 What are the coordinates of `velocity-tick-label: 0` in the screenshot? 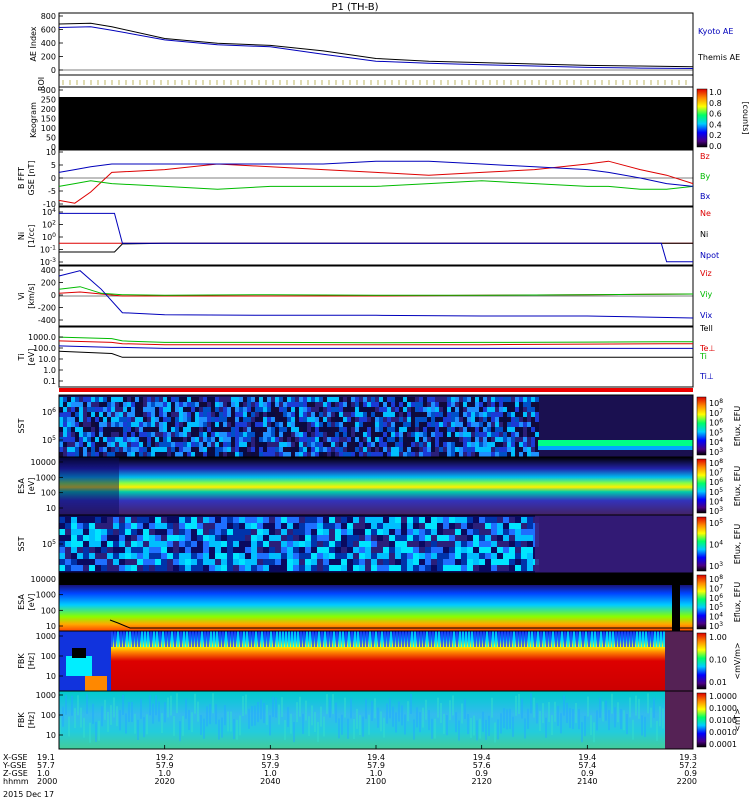 It's located at (53, 295).